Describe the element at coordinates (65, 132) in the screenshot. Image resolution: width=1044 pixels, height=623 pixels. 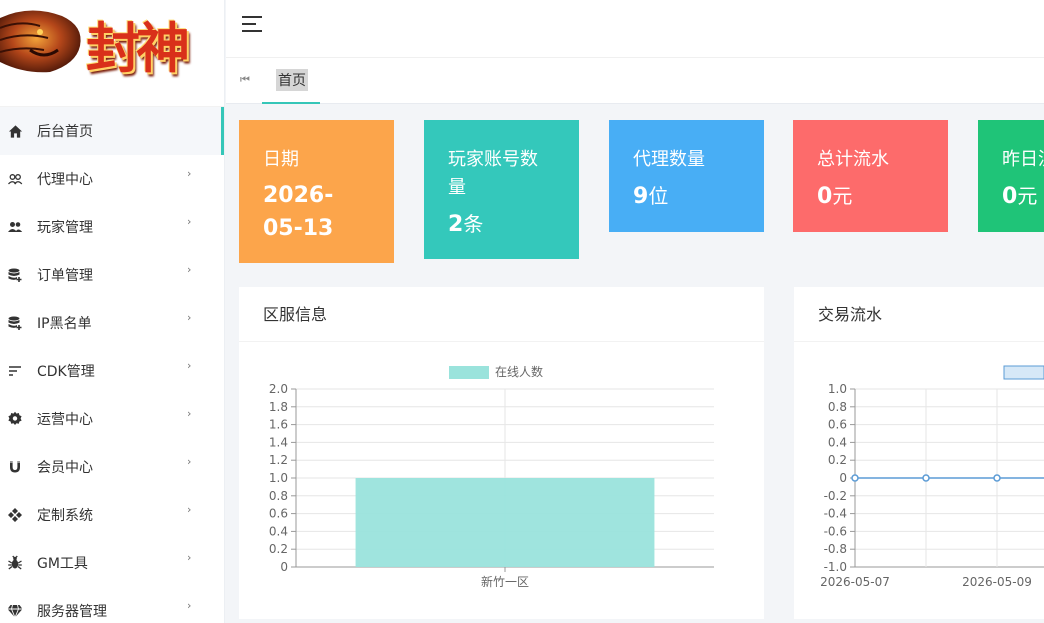
I see `sidebar-item-label: 后台首页` at that location.